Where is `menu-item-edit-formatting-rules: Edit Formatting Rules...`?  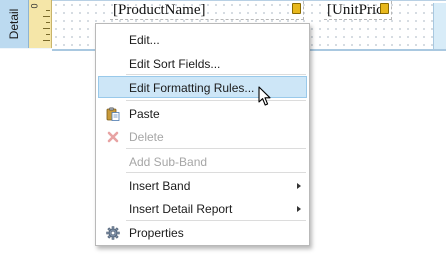 menu-item-edit-formatting-rules: Edit Formatting Rules... is located at coordinates (202, 87).